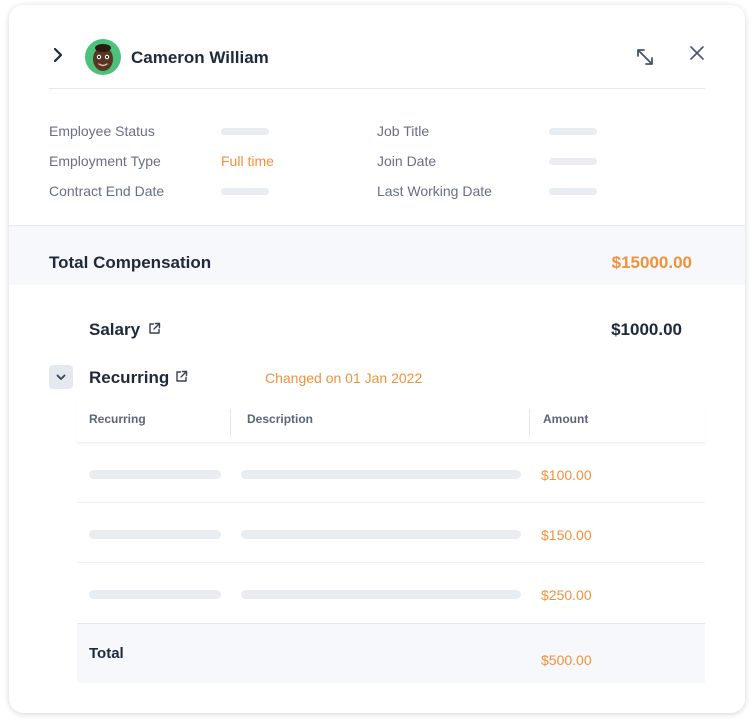  What do you see at coordinates (391, 423) in the screenshot?
I see `table-header: Recurring Description Amount` at bounding box center [391, 423].